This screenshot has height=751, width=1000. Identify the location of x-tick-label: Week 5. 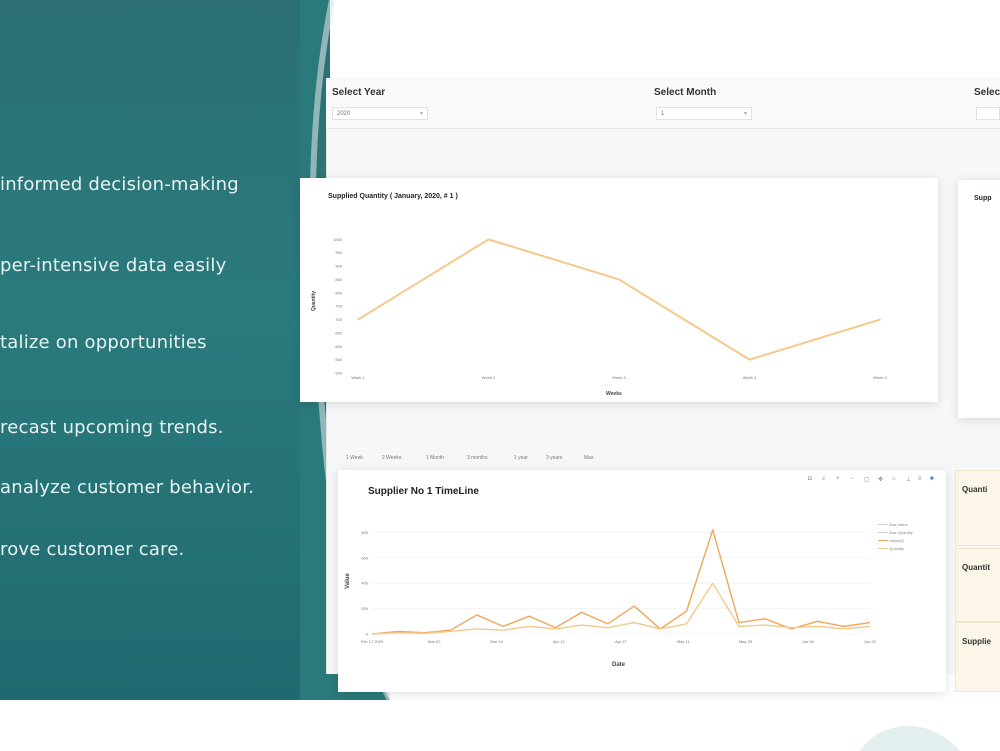
(880, 377).